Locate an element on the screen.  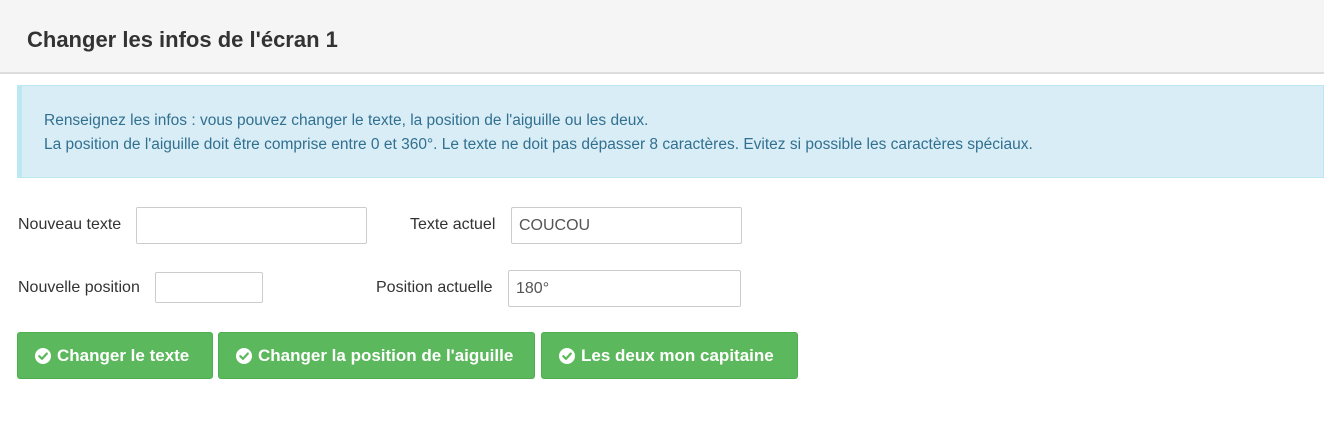
change-text-button: Changer le texte is located at coordinates (115, 355).